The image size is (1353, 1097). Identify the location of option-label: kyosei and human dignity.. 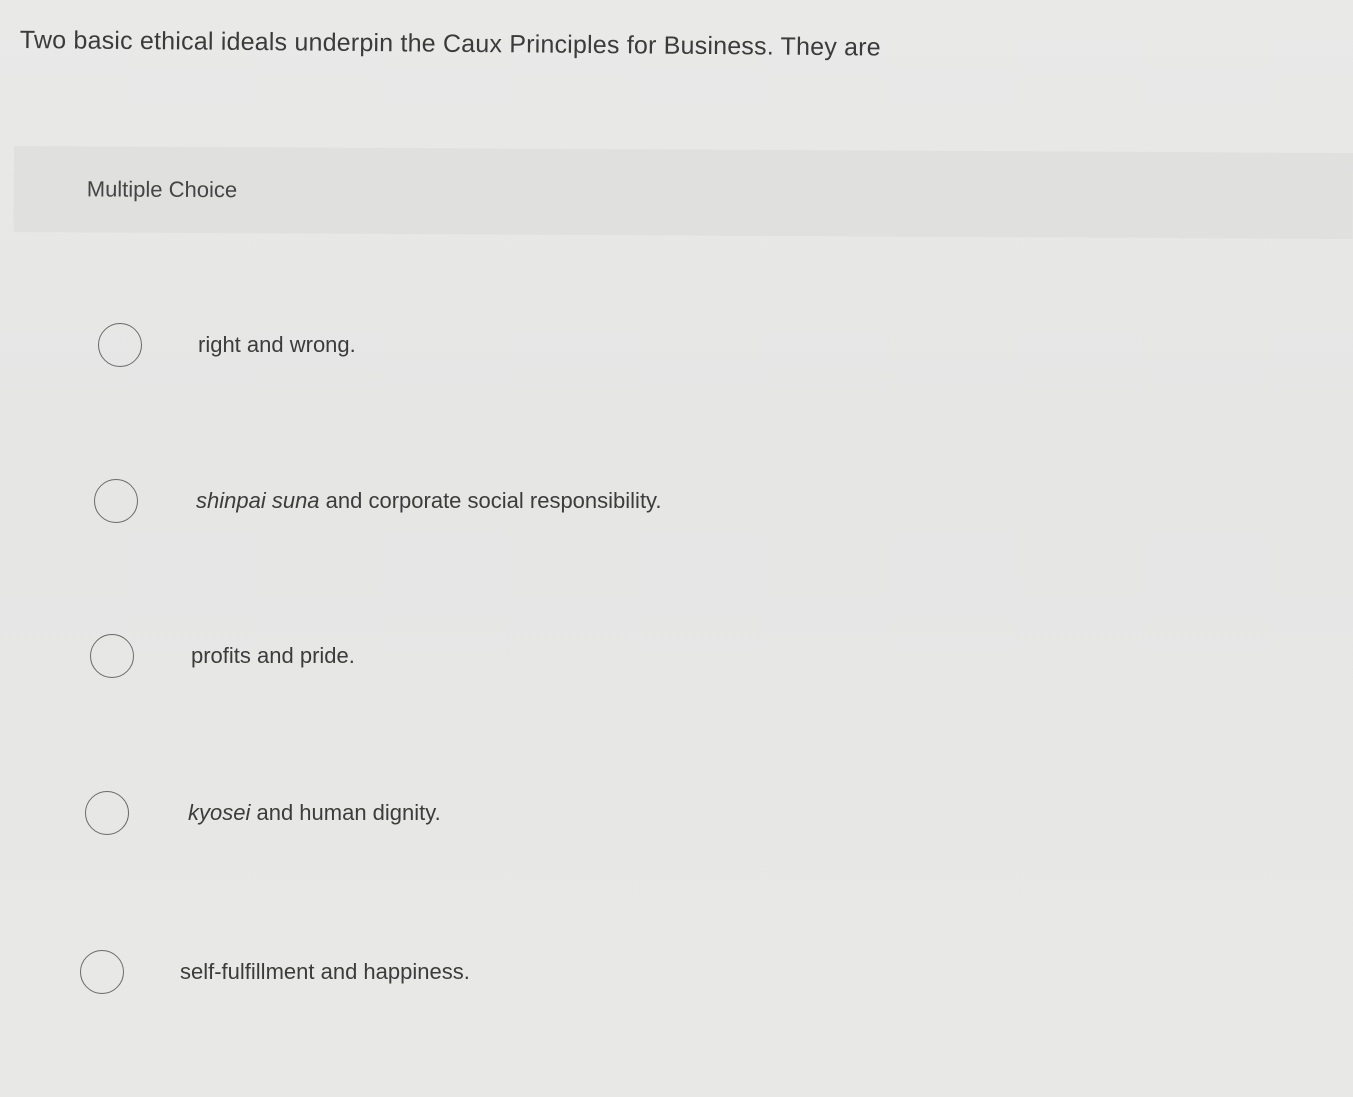
(314, 812).